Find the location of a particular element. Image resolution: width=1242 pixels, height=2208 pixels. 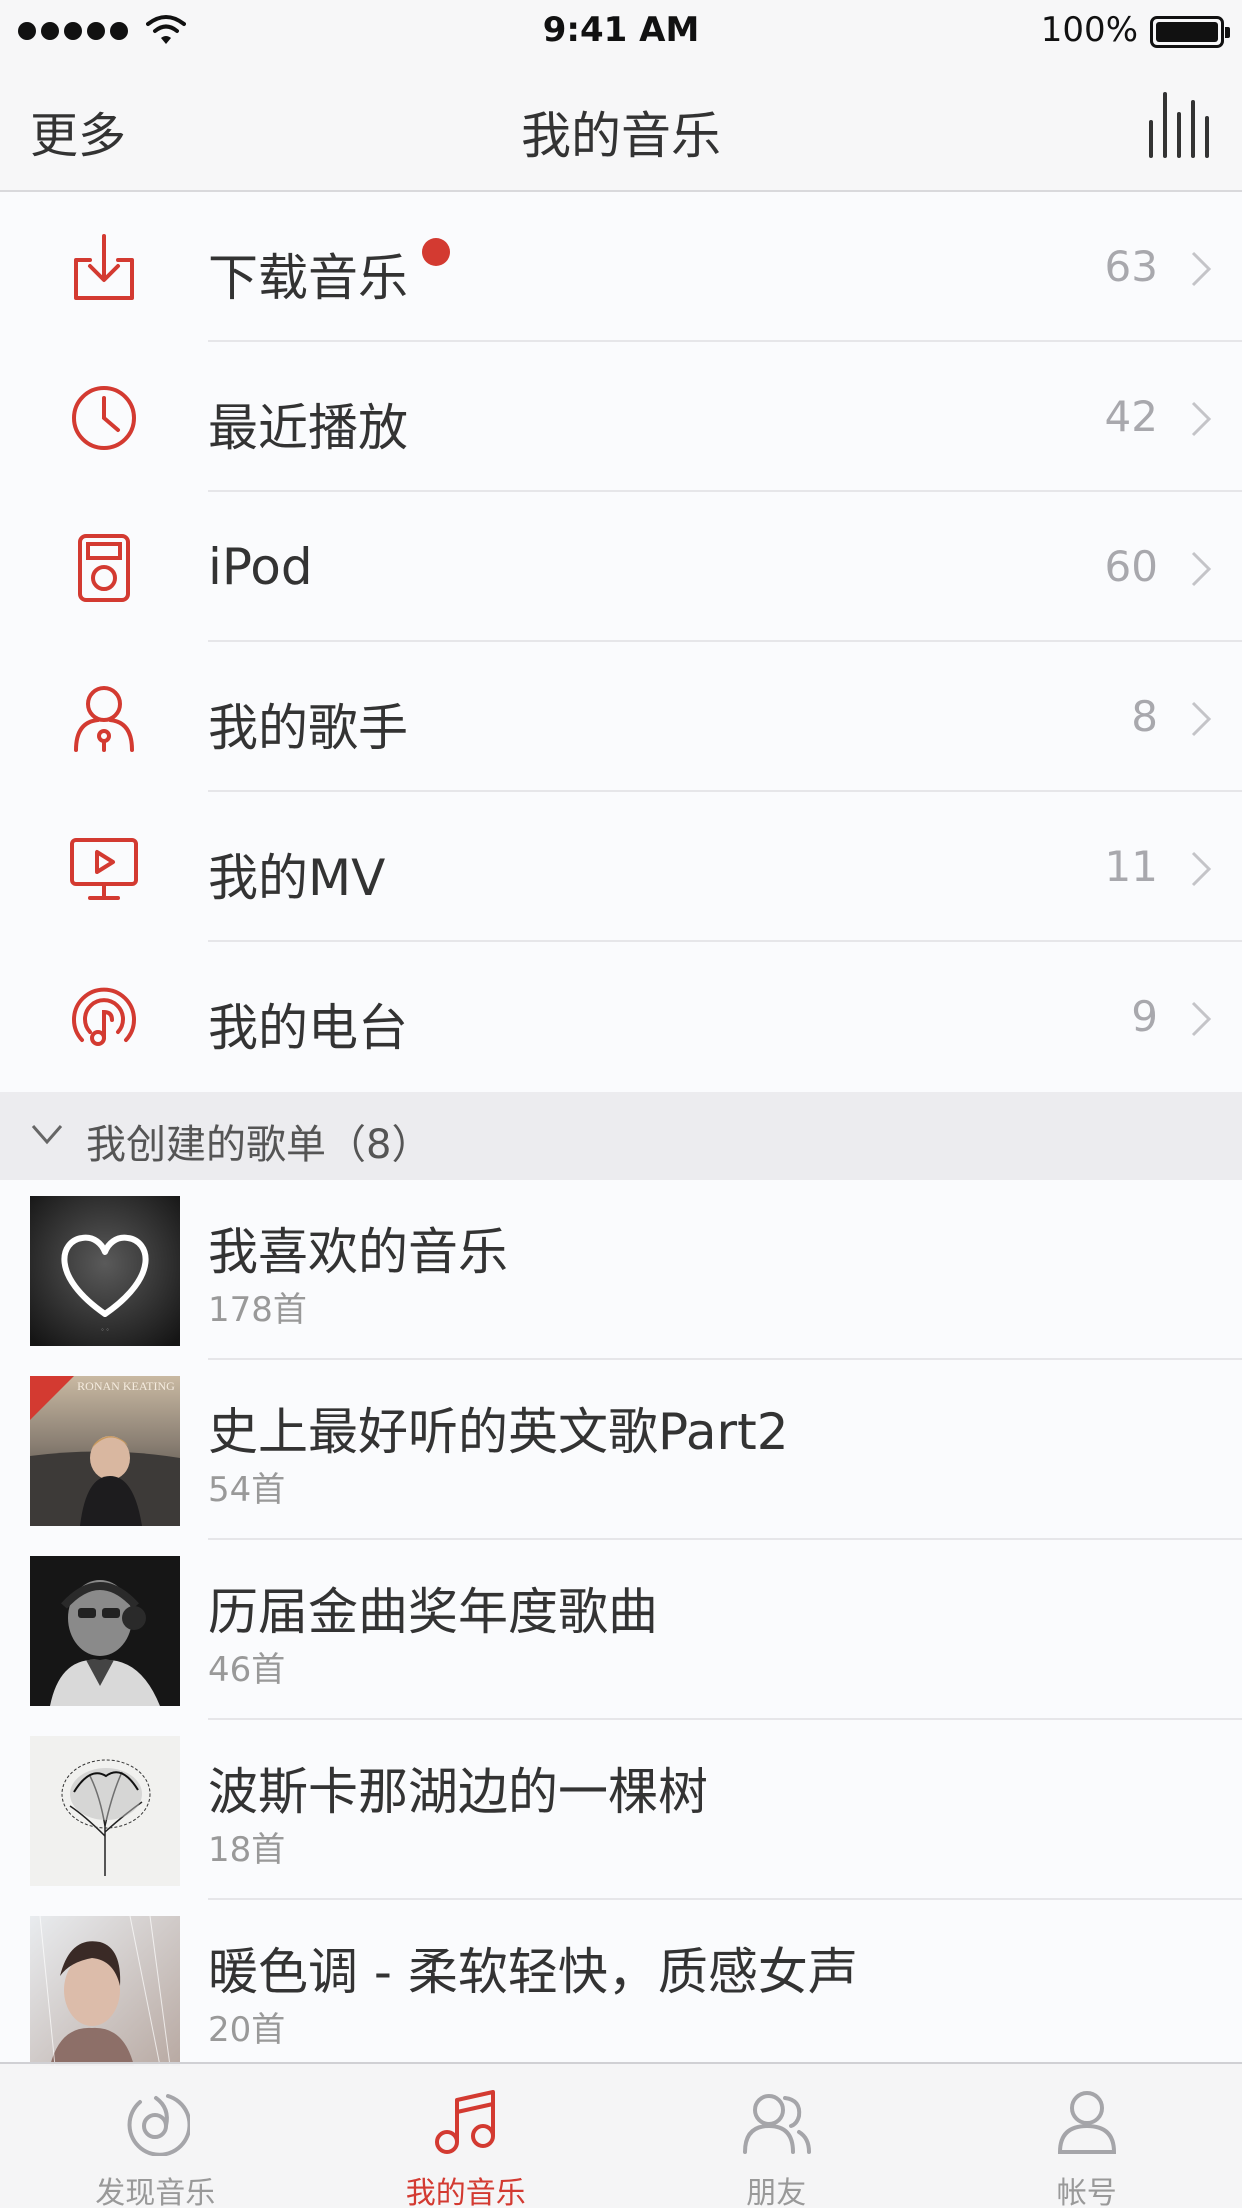

friends-icon is located at coordinates (777, 2124).